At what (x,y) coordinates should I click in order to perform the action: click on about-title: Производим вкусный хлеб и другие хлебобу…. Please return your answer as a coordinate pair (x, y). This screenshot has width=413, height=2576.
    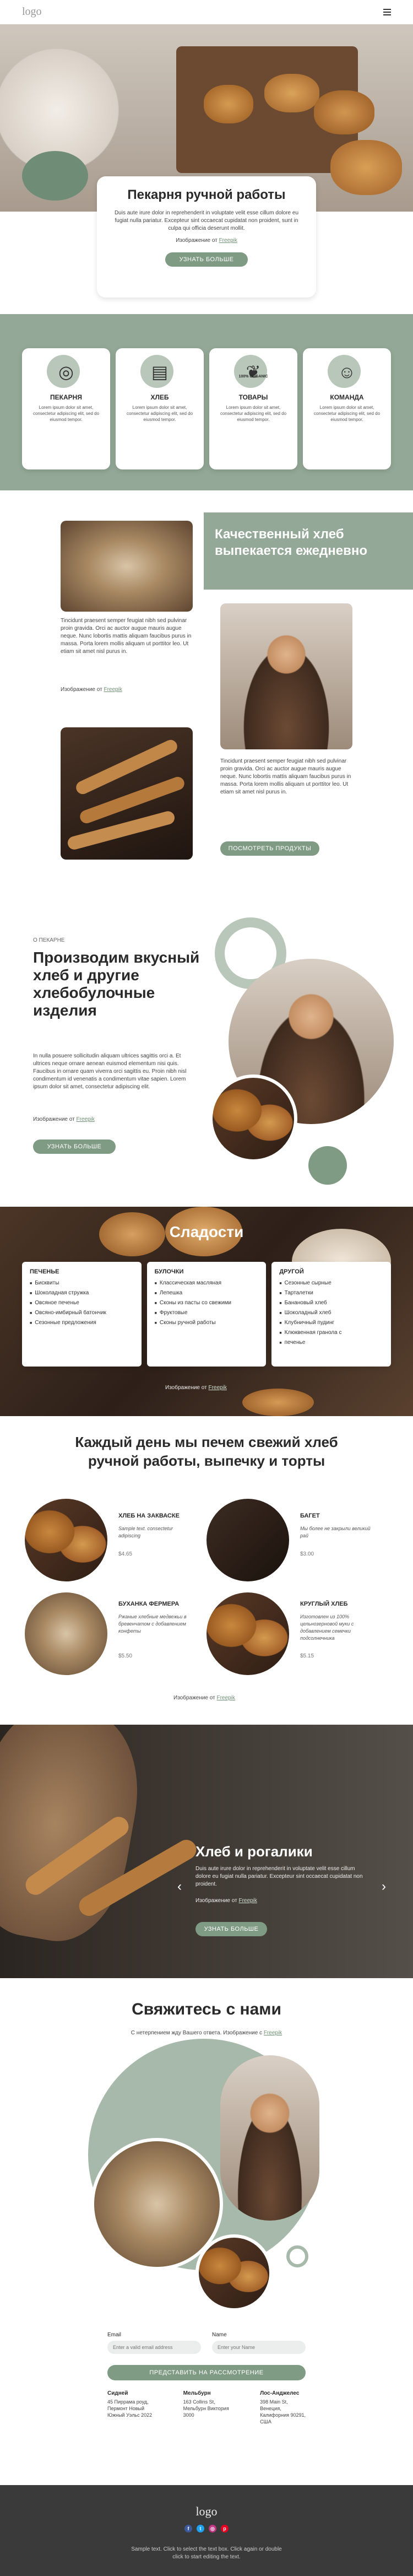
    Looking at the image, I should click on (116, 984).